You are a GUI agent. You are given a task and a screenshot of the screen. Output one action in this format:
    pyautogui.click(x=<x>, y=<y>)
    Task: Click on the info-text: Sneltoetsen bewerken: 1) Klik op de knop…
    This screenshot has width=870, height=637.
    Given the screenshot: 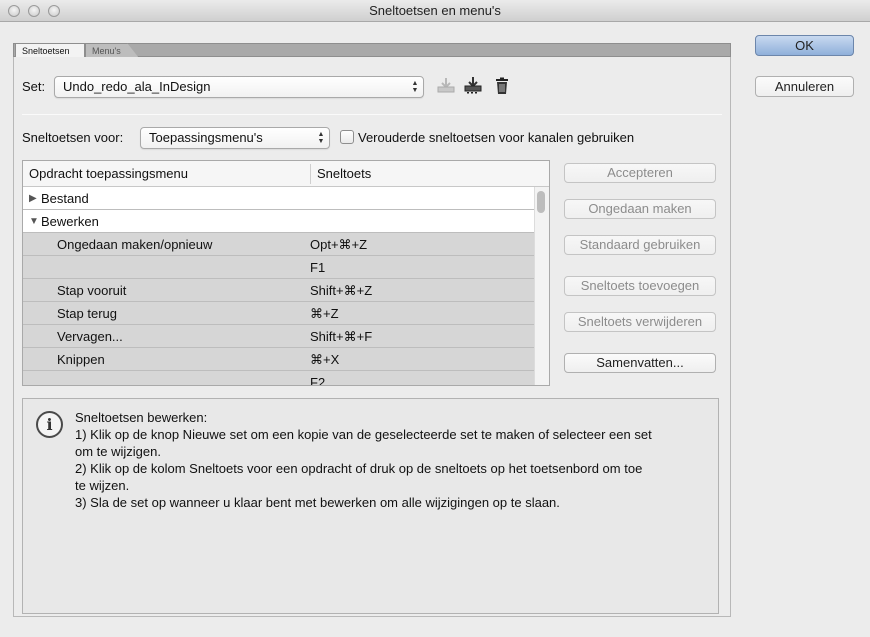 What is the action you would take?
    pyautogui.click(x=395, y=460)
    